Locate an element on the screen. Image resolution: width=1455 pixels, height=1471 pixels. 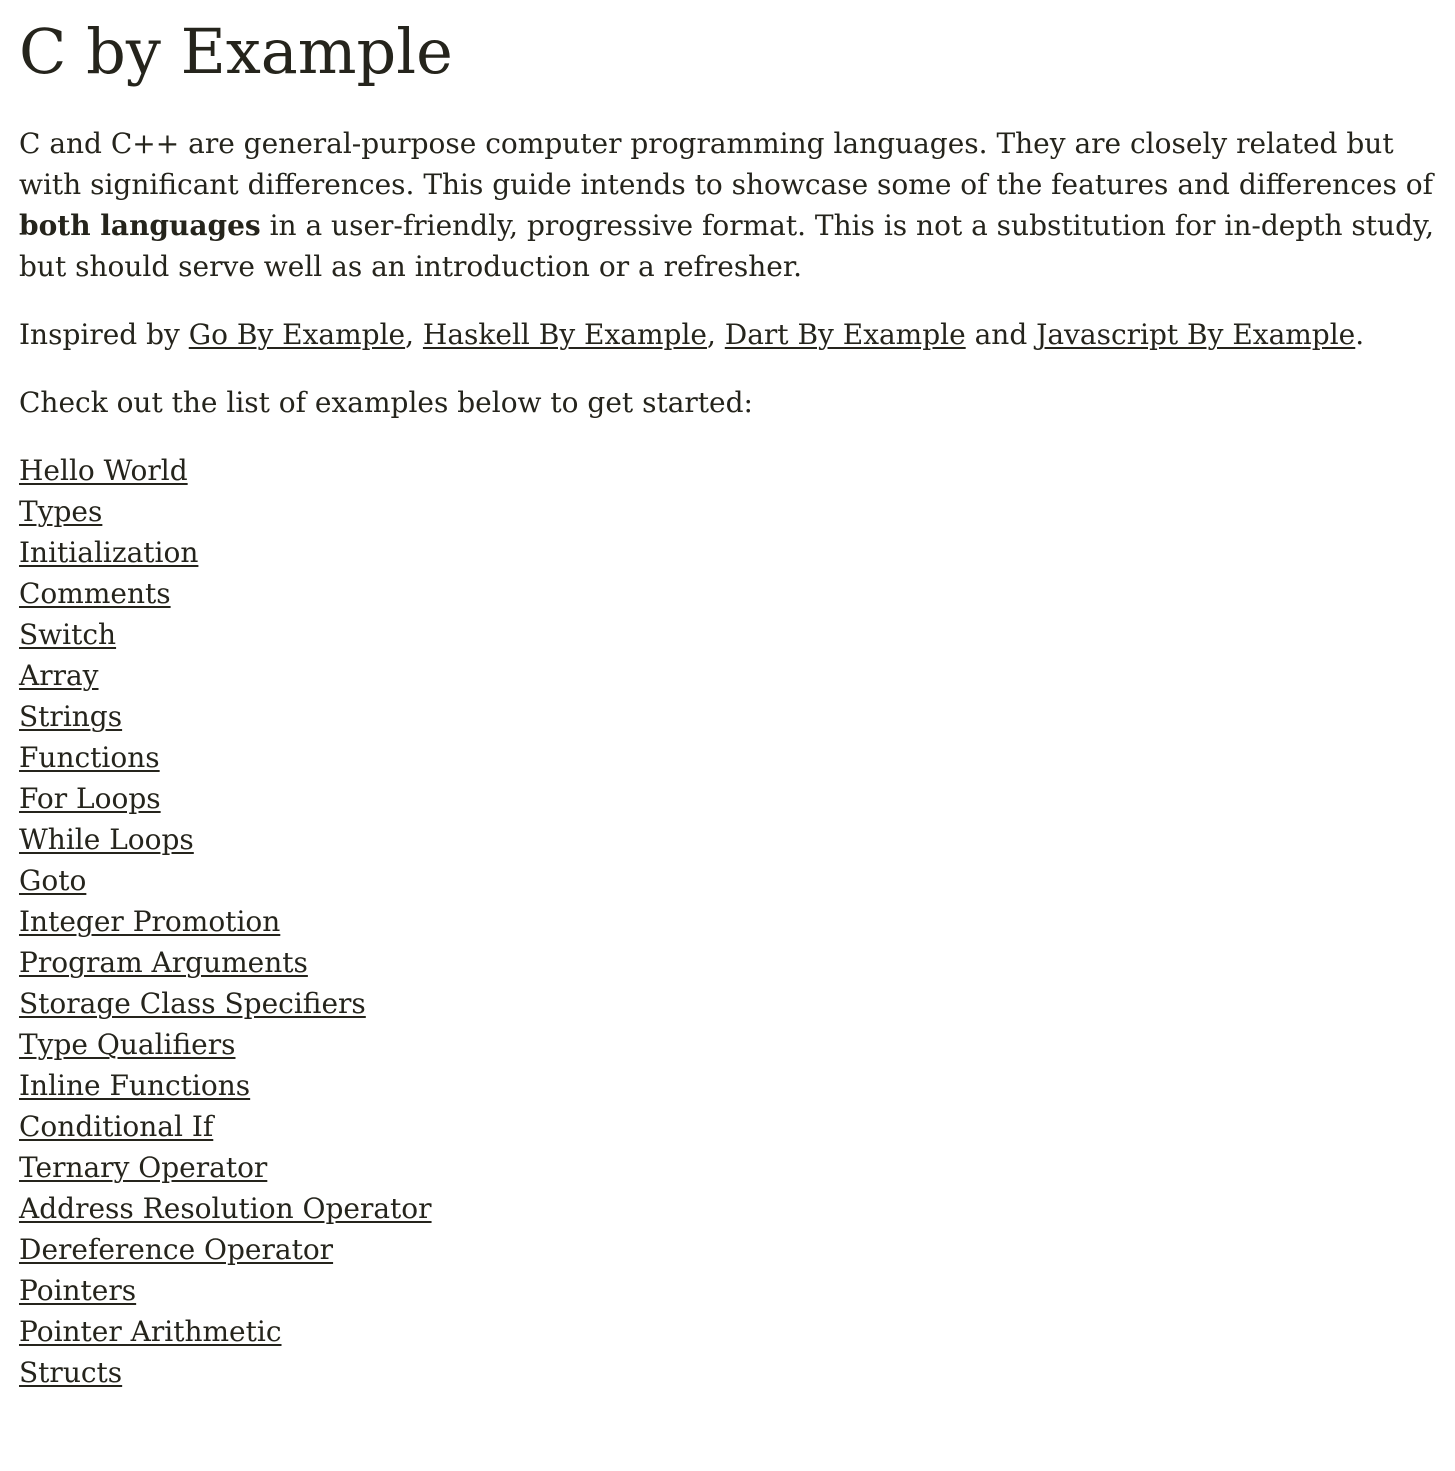
example-link-structs: Structs is located at coordinates (70, 1372).